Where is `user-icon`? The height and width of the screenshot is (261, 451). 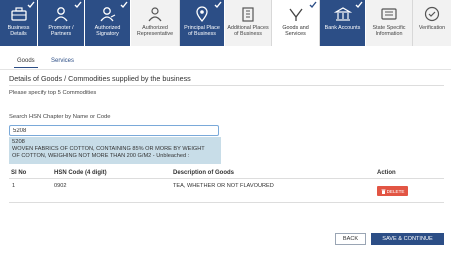 user-icon is located at coordinates (107, 14).